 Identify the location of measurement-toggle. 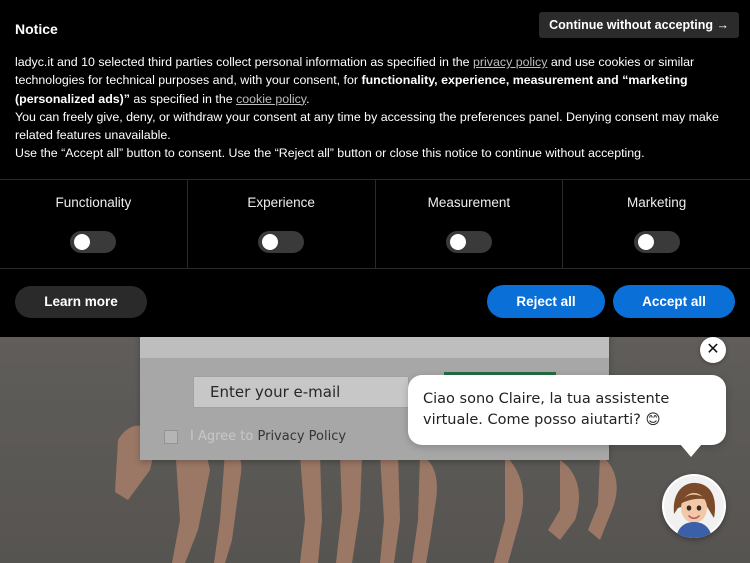
(468, 242).